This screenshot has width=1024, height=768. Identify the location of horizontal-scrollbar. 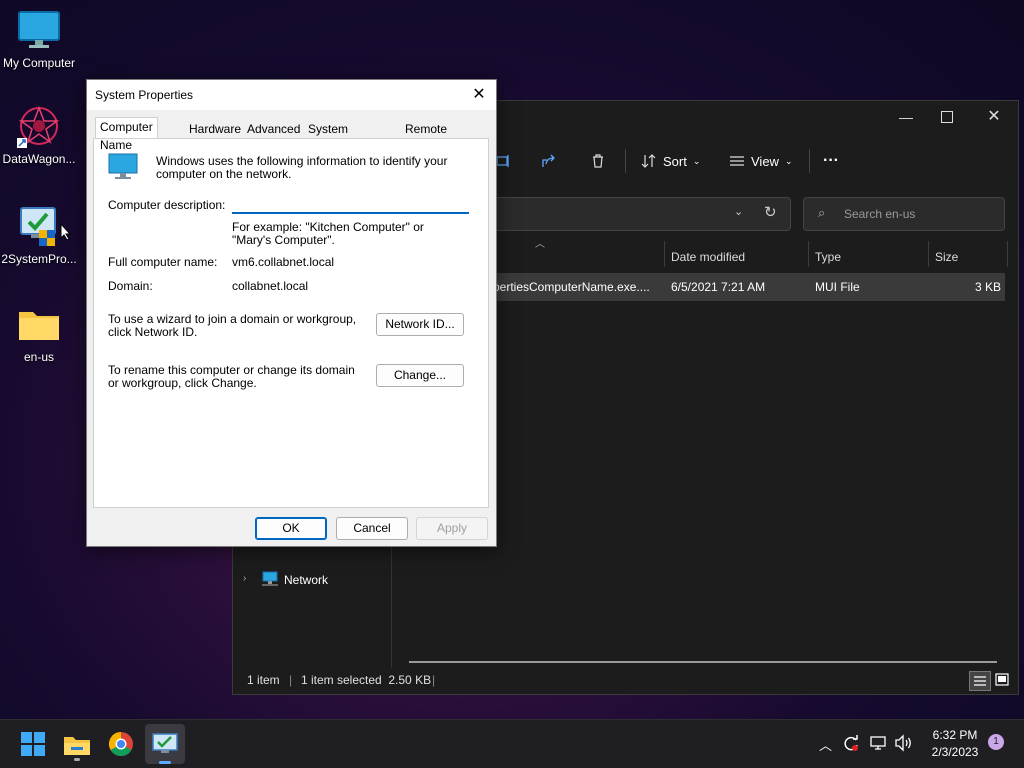
(703, 662).